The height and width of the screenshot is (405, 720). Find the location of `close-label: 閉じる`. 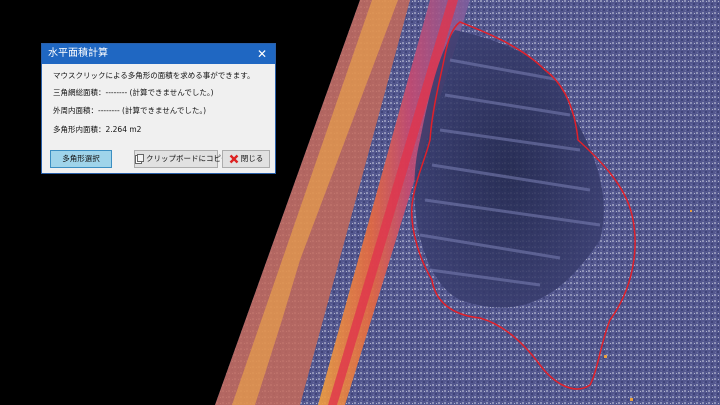

close-label: 閉じる is located at coordinates (252, 158).